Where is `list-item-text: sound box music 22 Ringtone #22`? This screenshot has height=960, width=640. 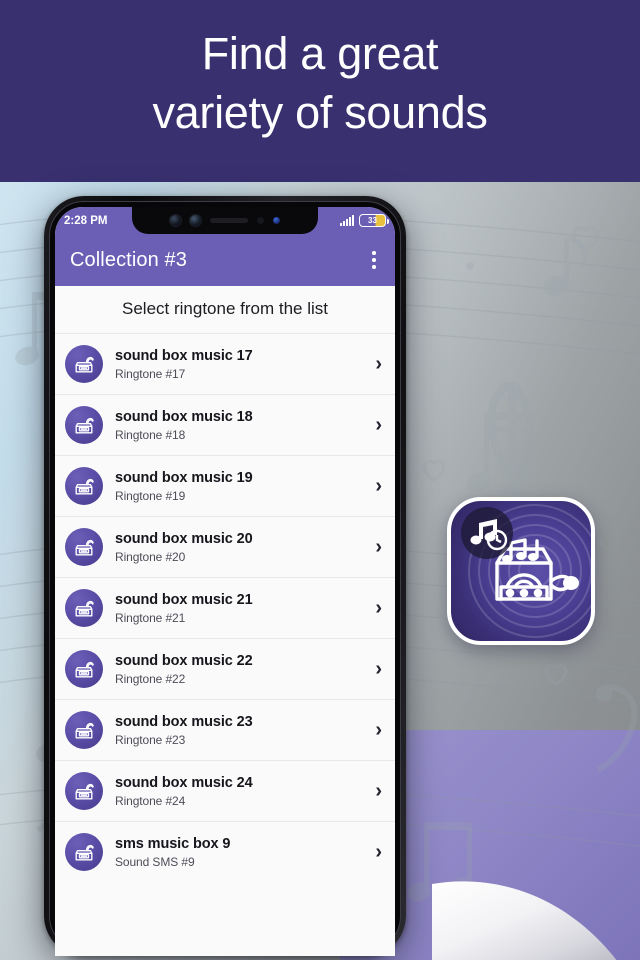 list-item-text: sound box music 22 Ringtone #22 is located at coordinates (242, 669).